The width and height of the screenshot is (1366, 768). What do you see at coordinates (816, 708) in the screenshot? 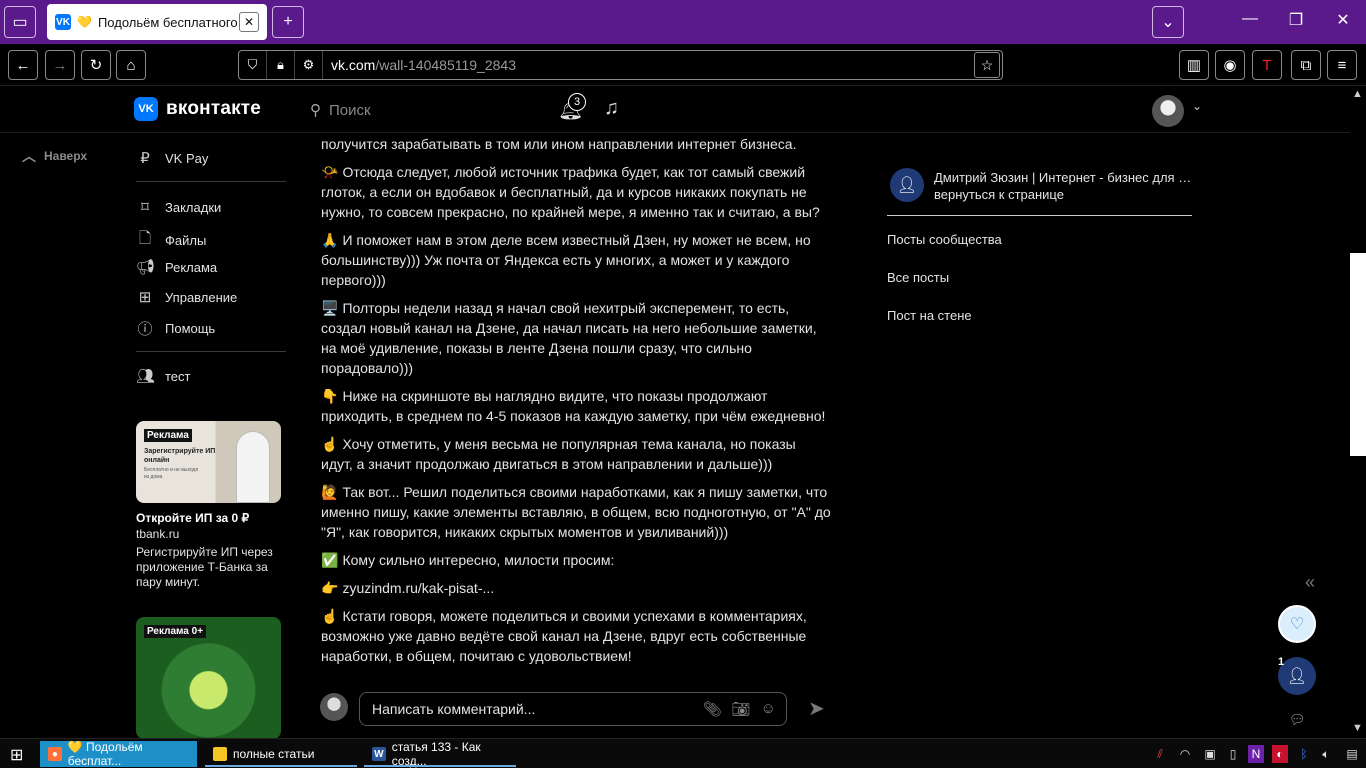
I see `send-icon: ➤` at bounding box center [816, 708].